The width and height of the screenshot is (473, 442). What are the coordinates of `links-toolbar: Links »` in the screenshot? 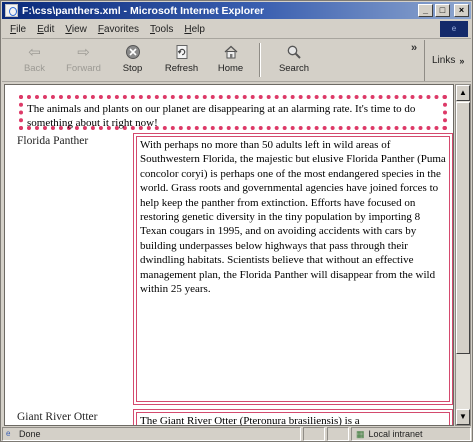 It's located at (448, 60).